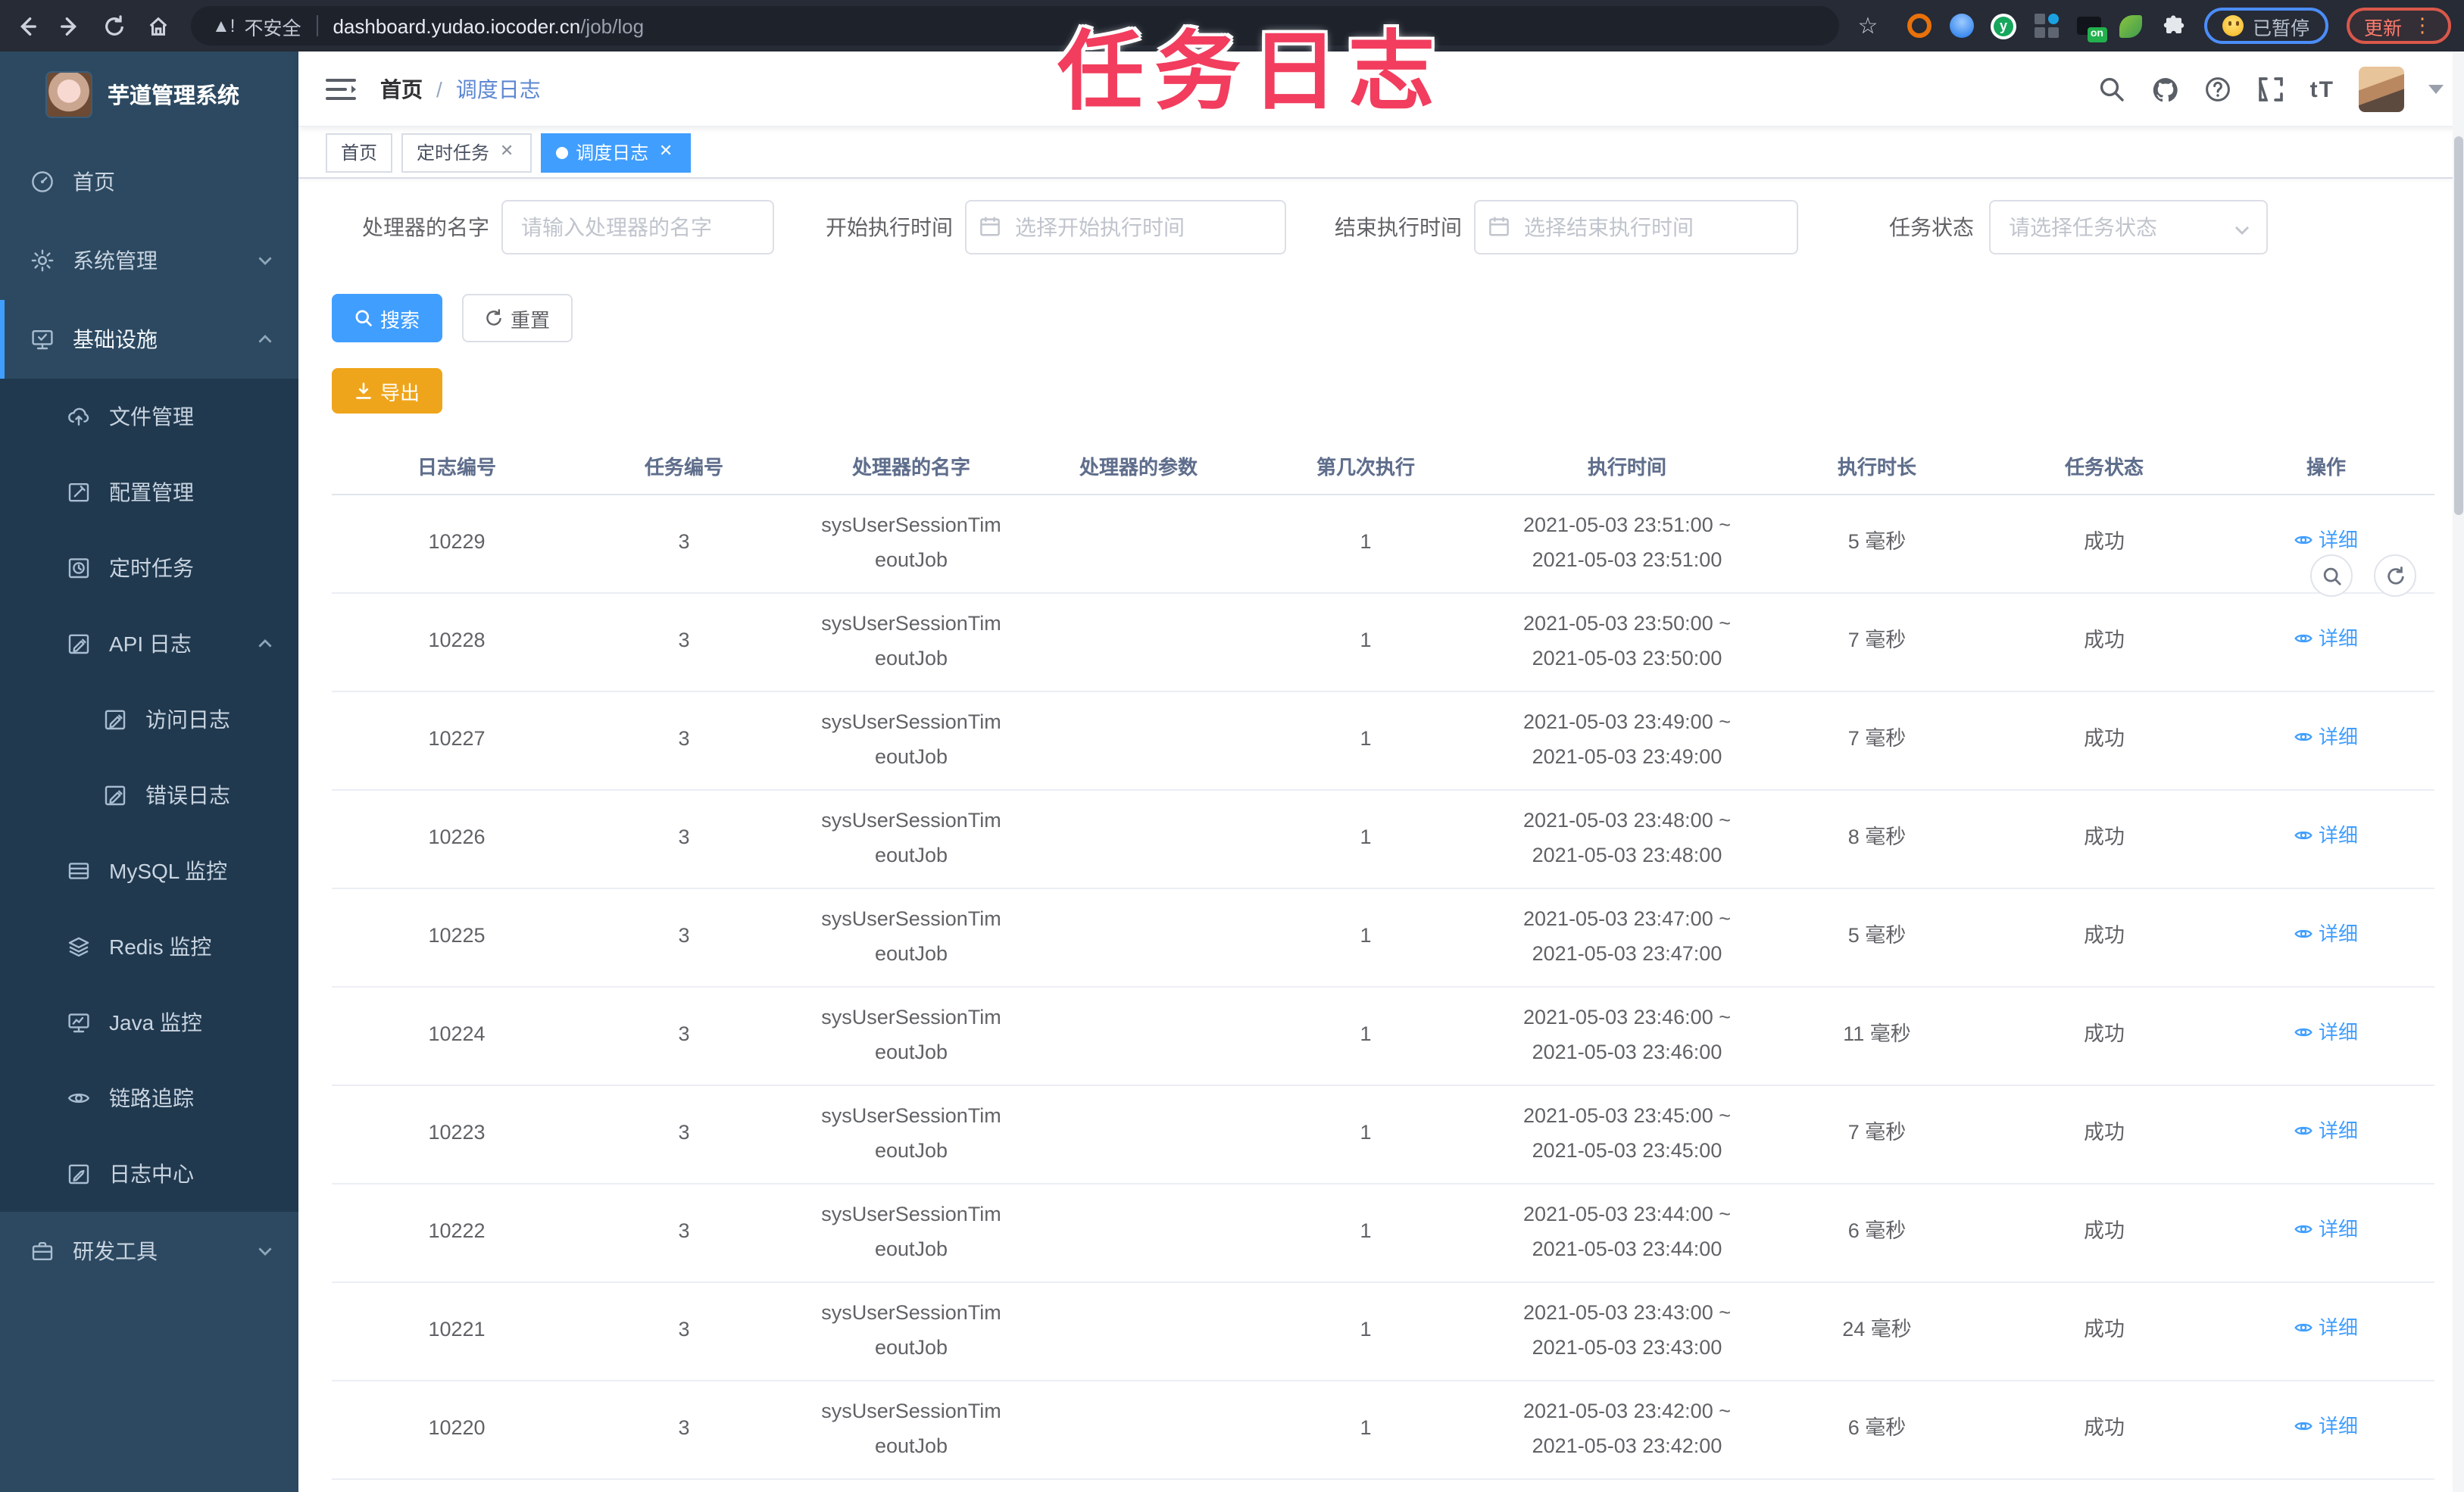 This screenshot has height=1492, width=2464. I want to click on insecure-warning-icon: ▲!, so click(224, 26).